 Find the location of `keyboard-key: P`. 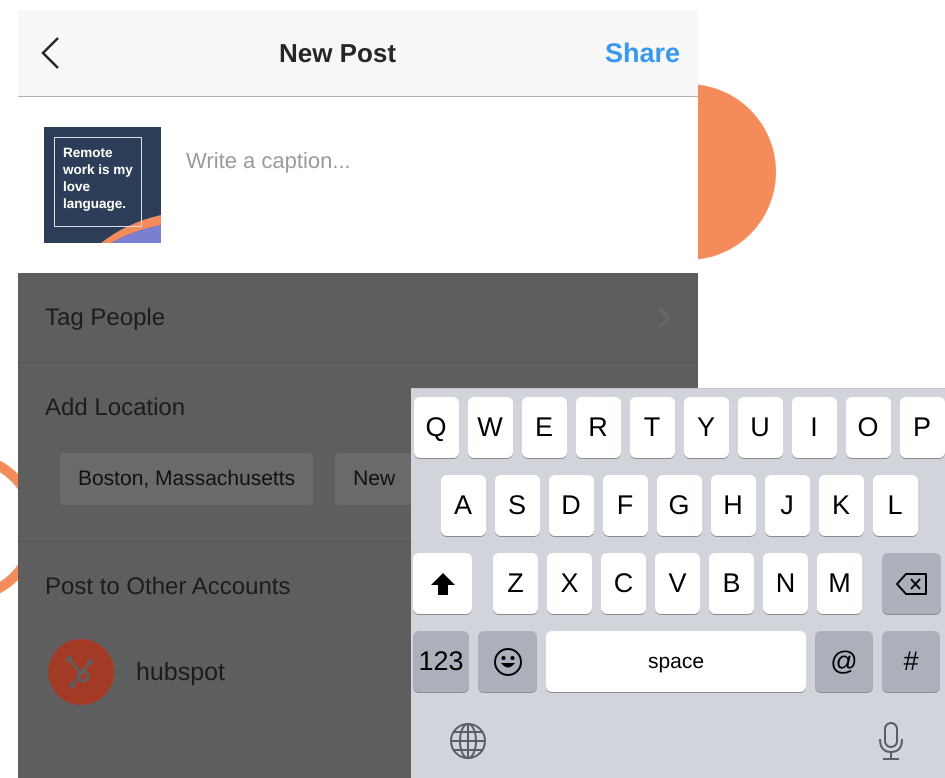

keyboard-key: P is located at coordinates (922, 427).